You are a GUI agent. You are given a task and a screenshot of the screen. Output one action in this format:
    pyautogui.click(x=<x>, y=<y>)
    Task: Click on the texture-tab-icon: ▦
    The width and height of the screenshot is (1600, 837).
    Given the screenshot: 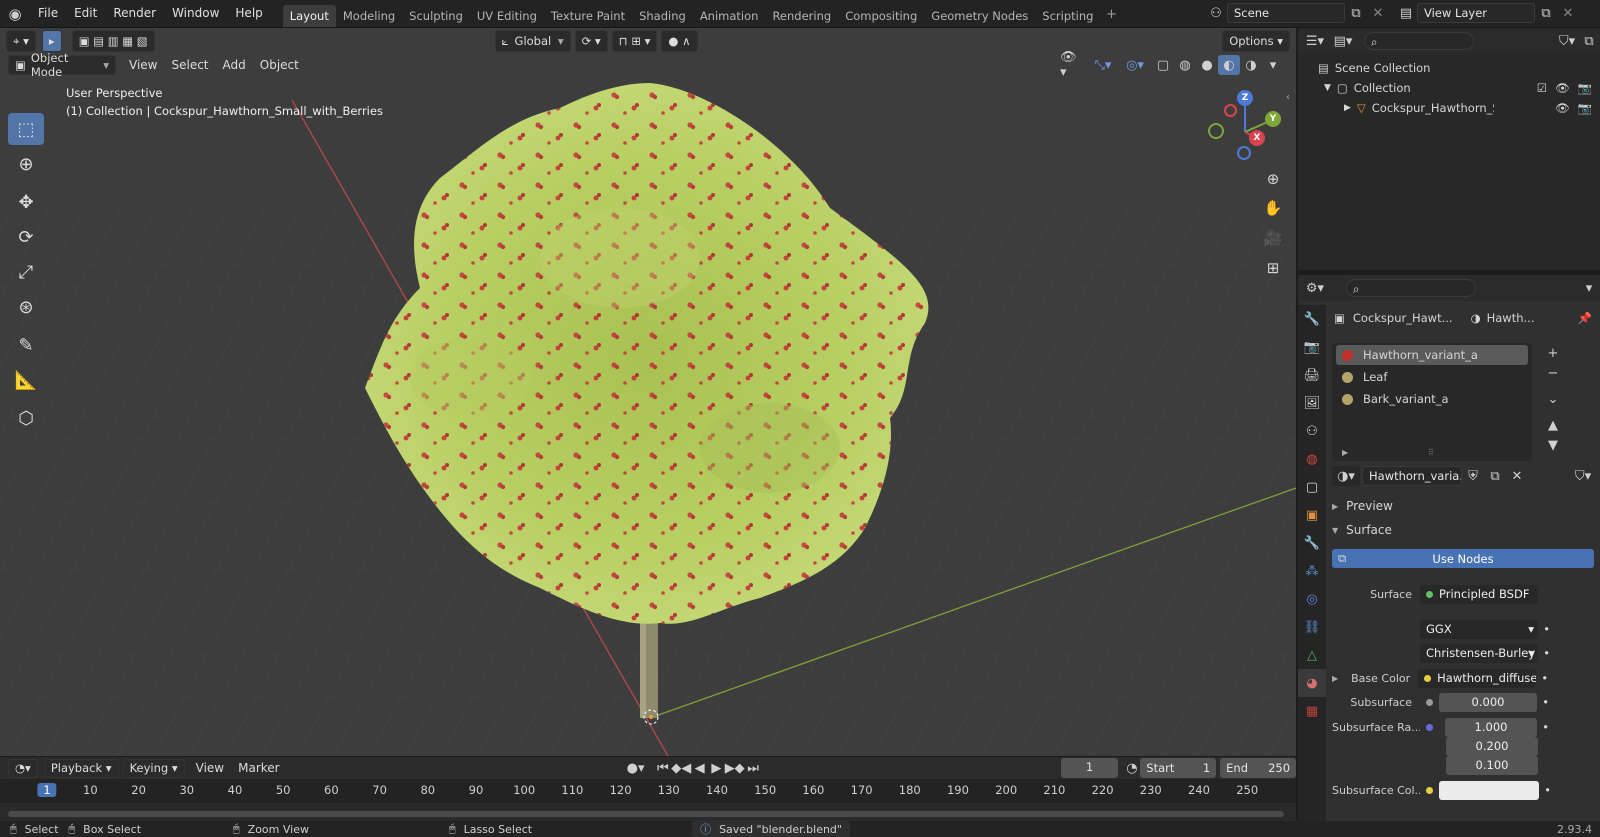 What is the action you would take?
    pyautogui.click(x=1312, y=711)
    